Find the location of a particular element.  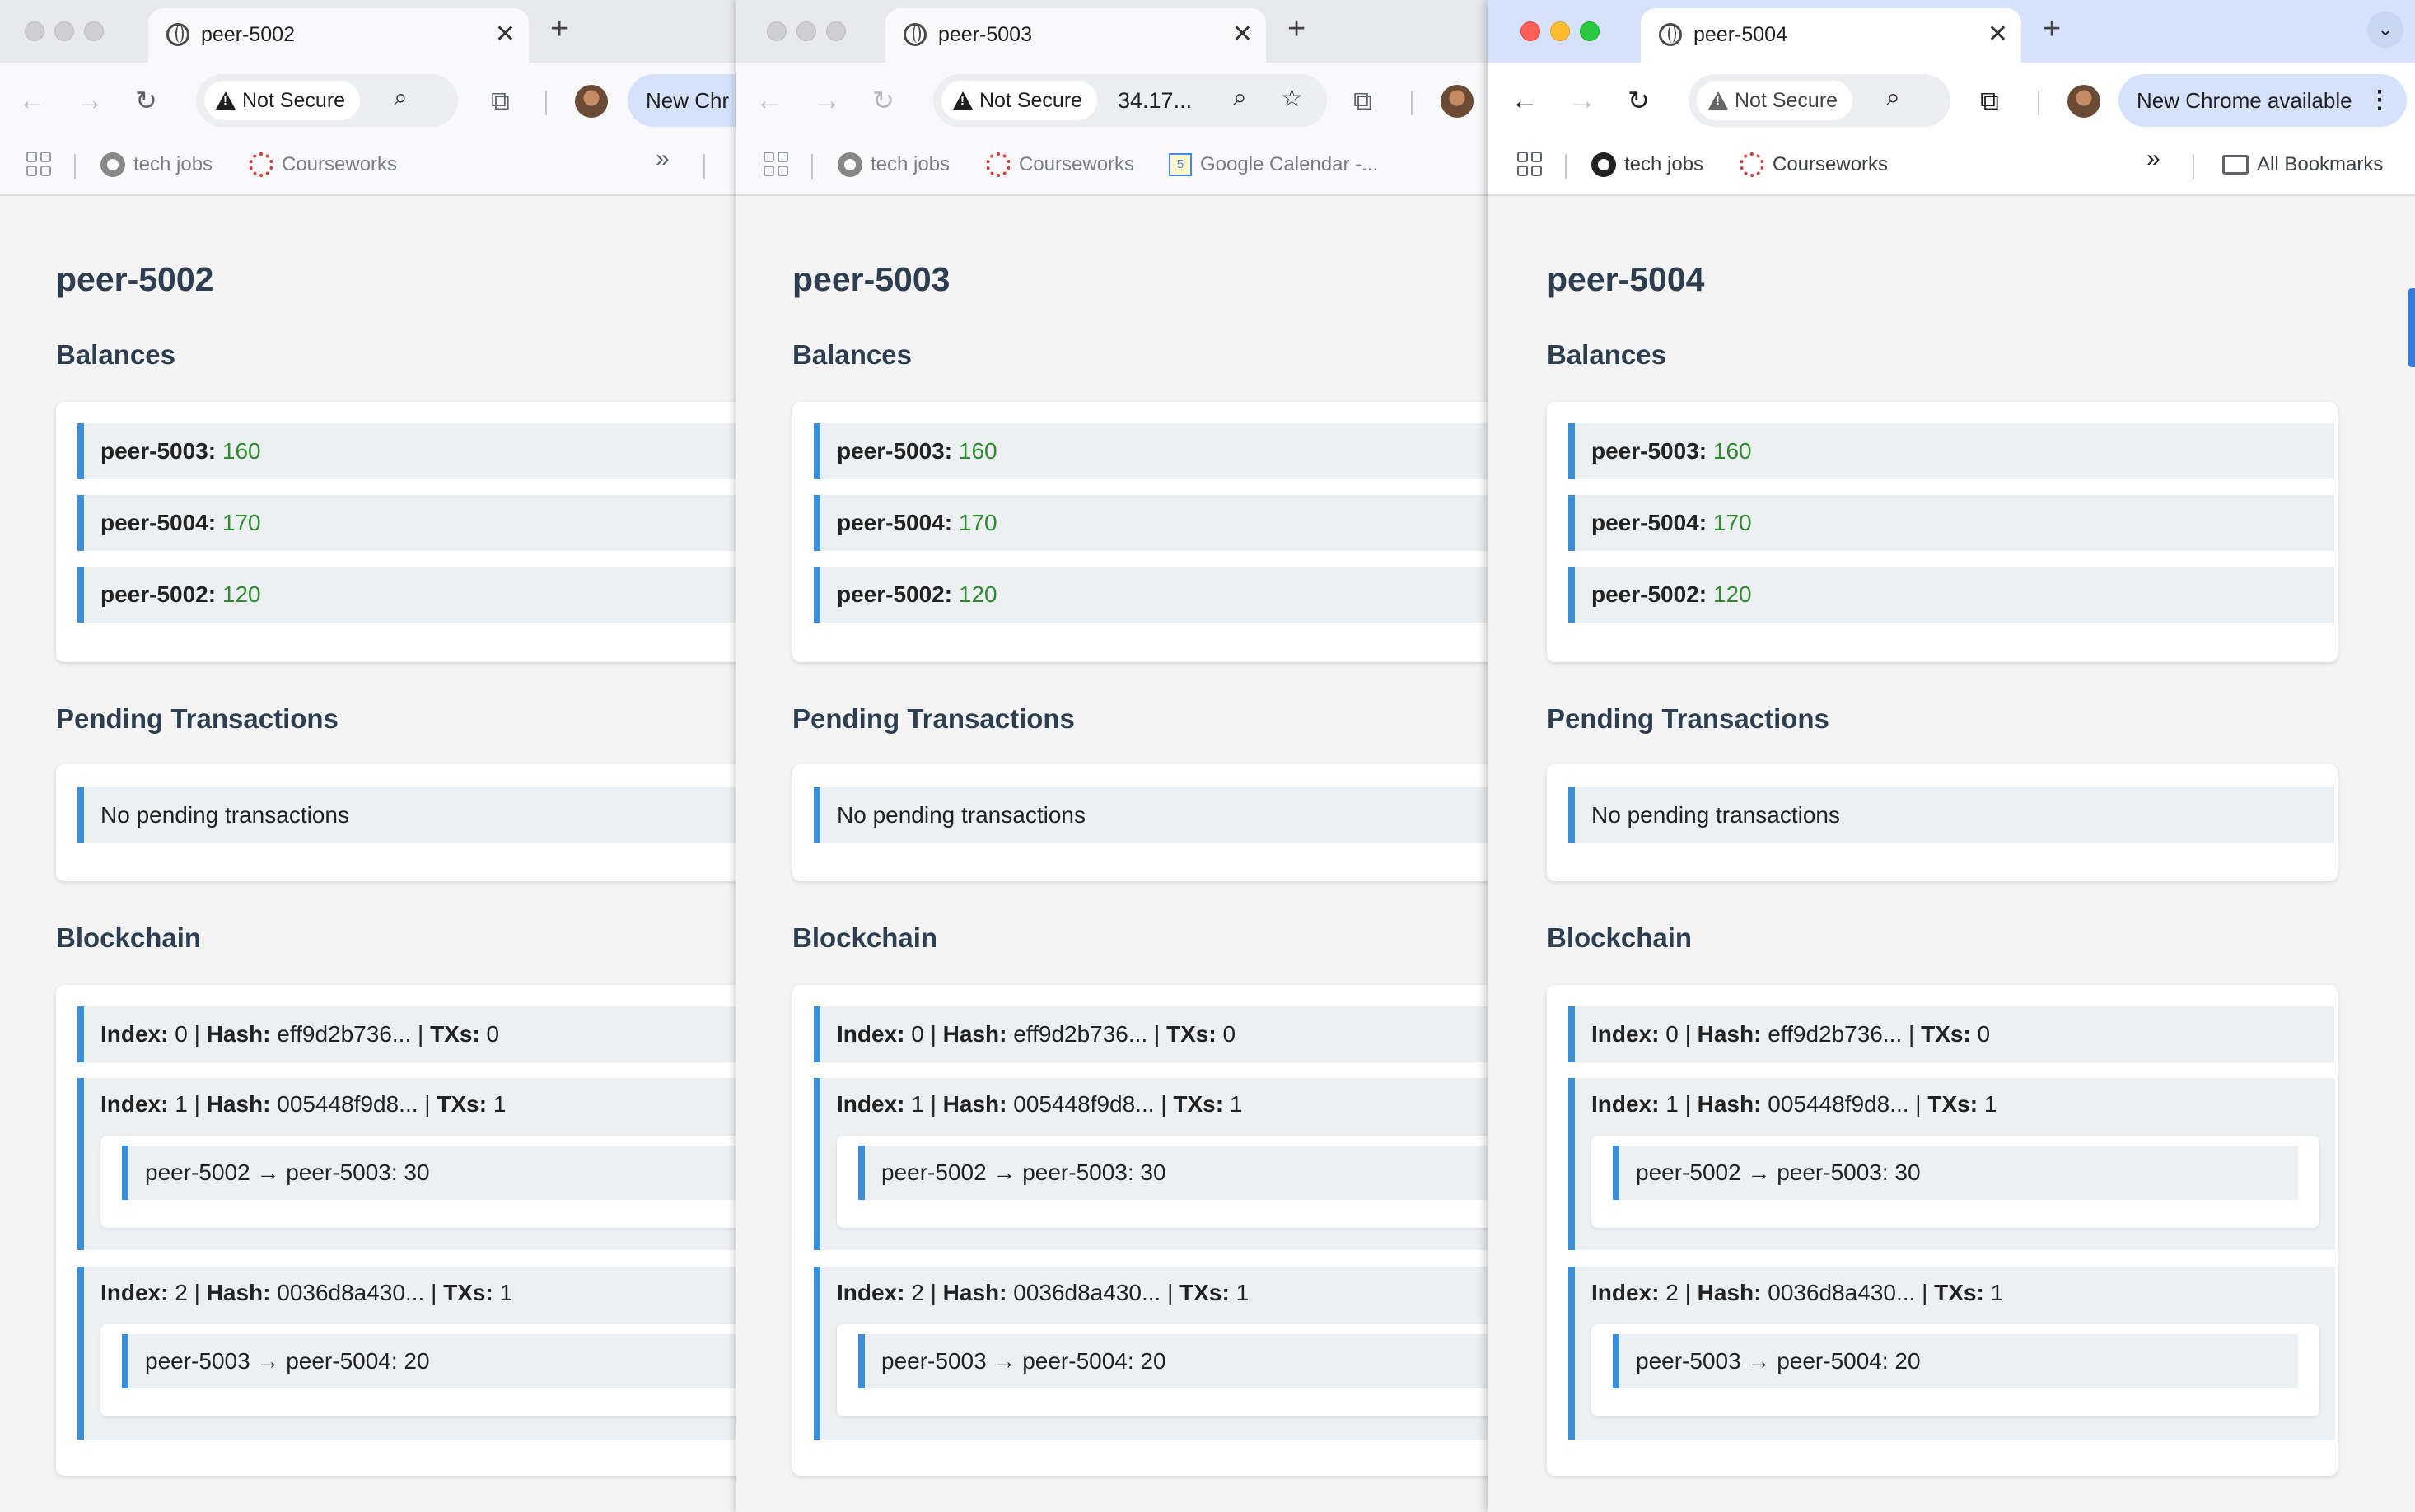

block-row: Index: 0 | Hash: eff9d2b736... | TXs: 0 is located at coordinates (1951, 1034).